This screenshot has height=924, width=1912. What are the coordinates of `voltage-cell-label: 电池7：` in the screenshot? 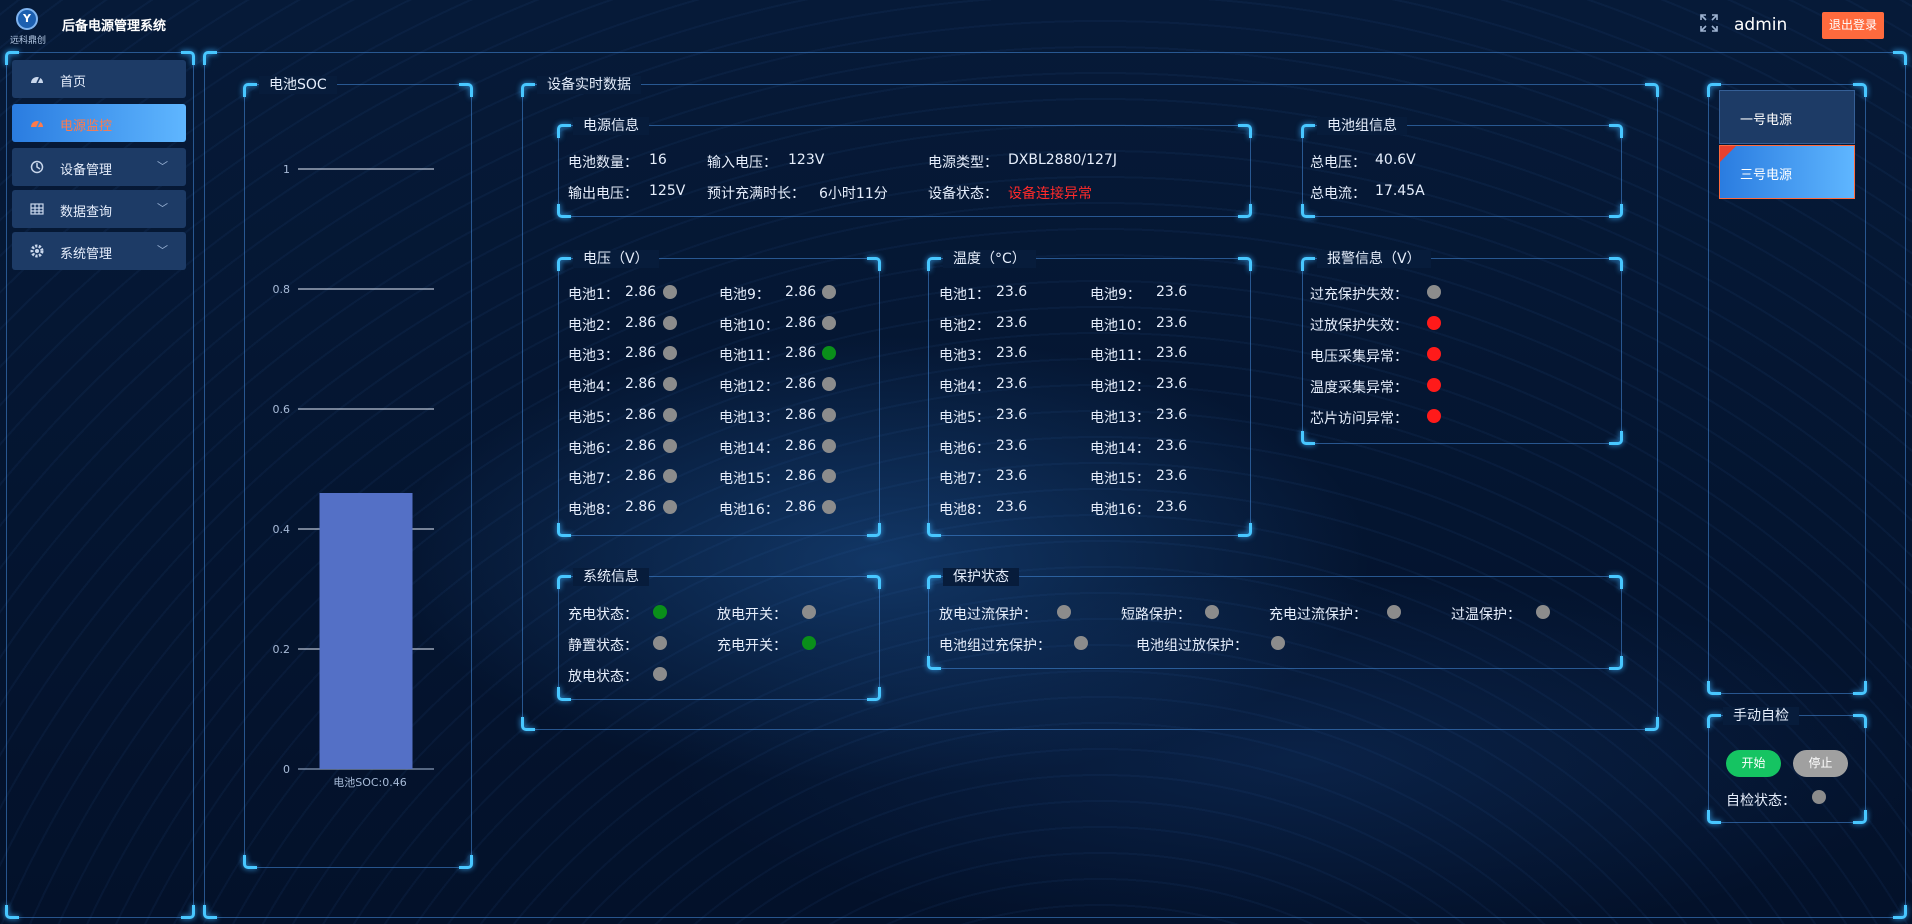 It's located at (593, 479).